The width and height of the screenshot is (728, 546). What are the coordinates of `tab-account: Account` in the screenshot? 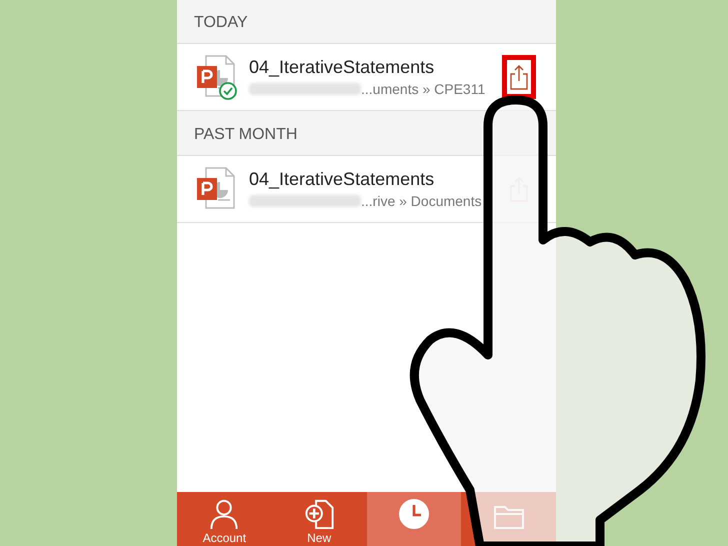 It's located at (224, 519).